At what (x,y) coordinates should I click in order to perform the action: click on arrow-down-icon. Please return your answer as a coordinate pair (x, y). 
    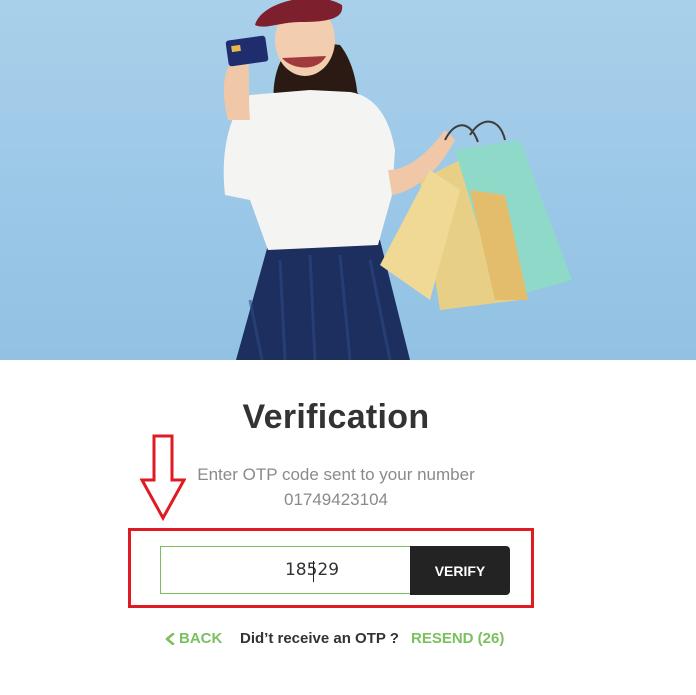
    Looking at the image, I should click on (163, 478).